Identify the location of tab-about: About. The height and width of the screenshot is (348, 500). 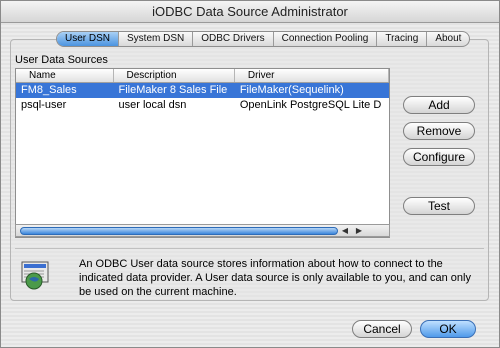
(447, 39).